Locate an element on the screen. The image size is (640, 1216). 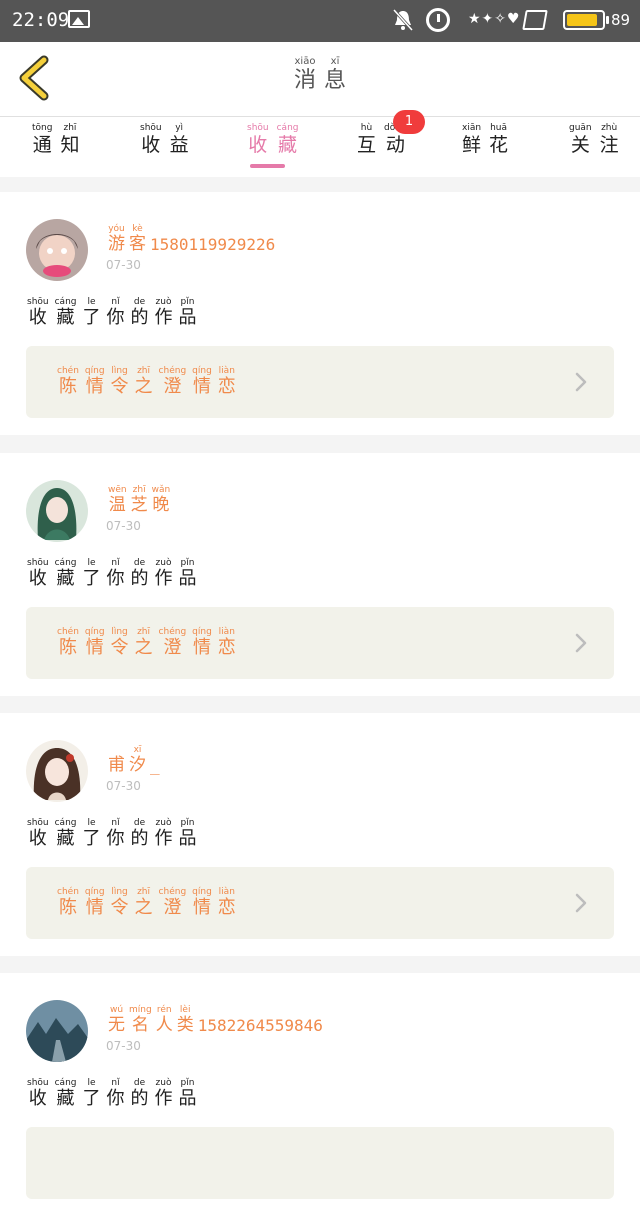
tab-4: xiān 鲜 huā 花 is located at coordinates (485, 139).